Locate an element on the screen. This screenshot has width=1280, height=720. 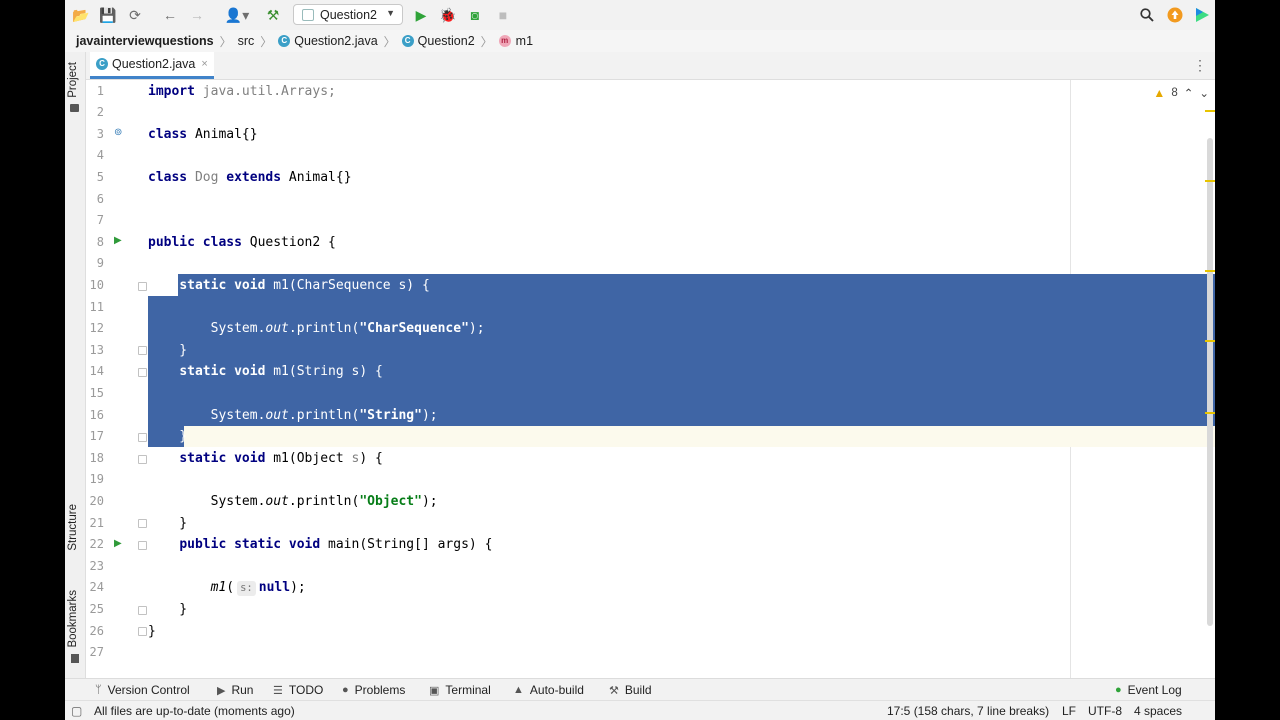
forward-arrow-icon: → is located at coordinates (197, 15).